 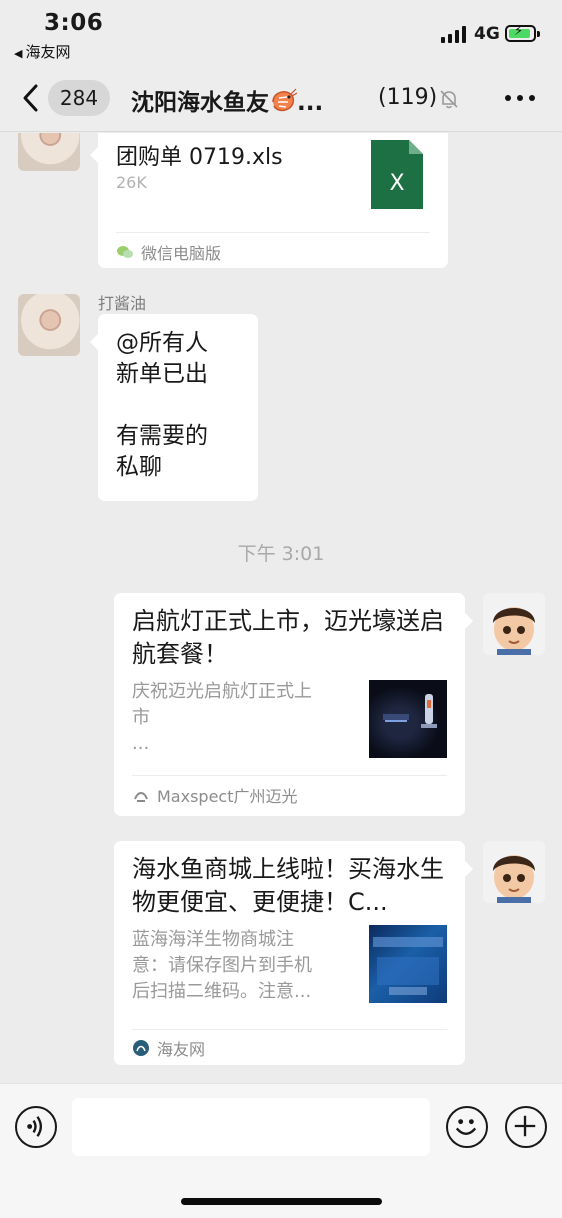 What do you see at coordinates (200, 103) in the screenshot?
I see `chat-title-text: 沈阳海水鱼友` at bounding box center [200, 103].